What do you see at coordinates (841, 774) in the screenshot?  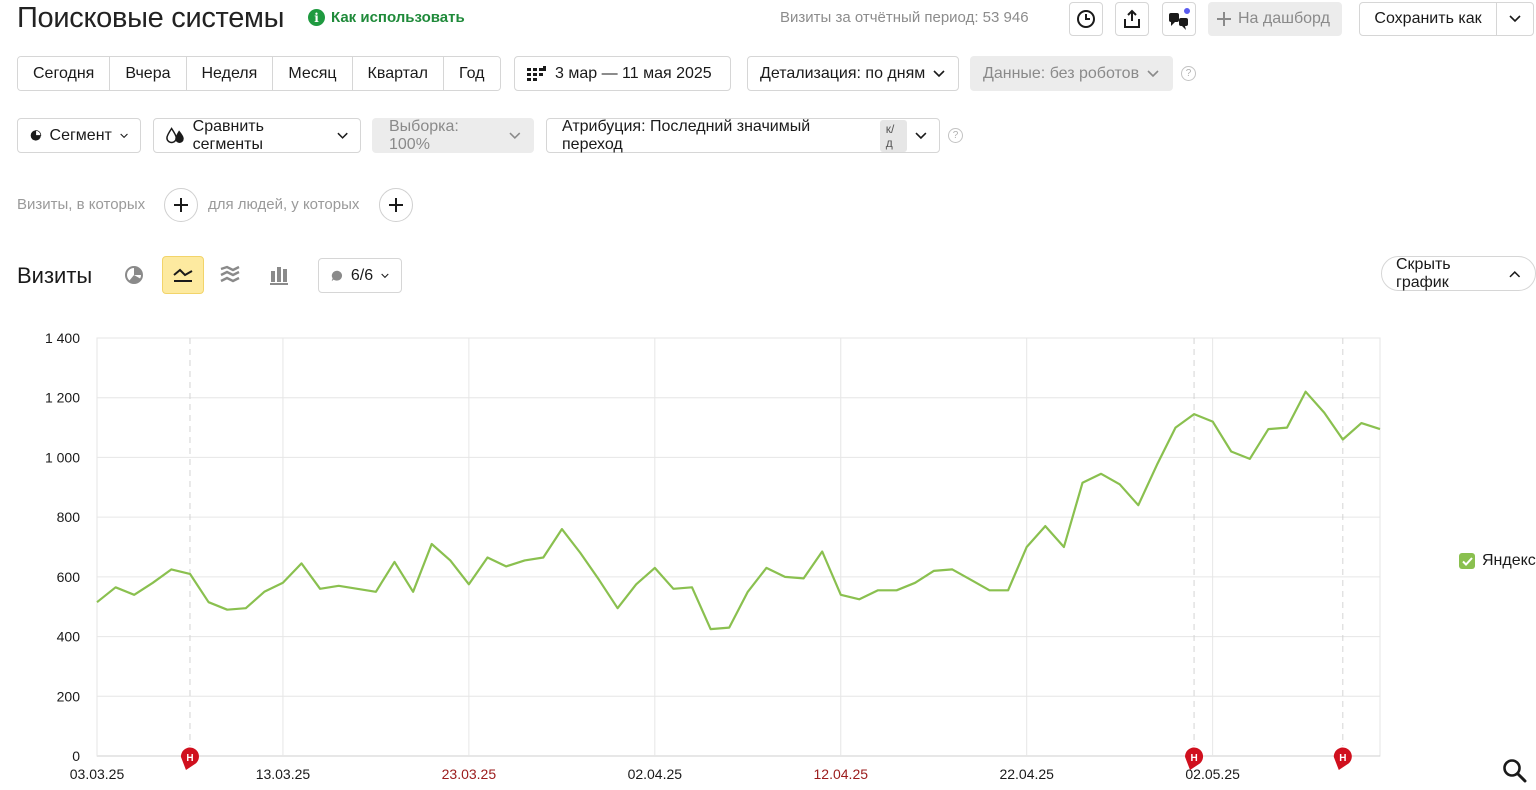 I see `x-tick-label: 12.04.25` at bounding box center [841, 774].